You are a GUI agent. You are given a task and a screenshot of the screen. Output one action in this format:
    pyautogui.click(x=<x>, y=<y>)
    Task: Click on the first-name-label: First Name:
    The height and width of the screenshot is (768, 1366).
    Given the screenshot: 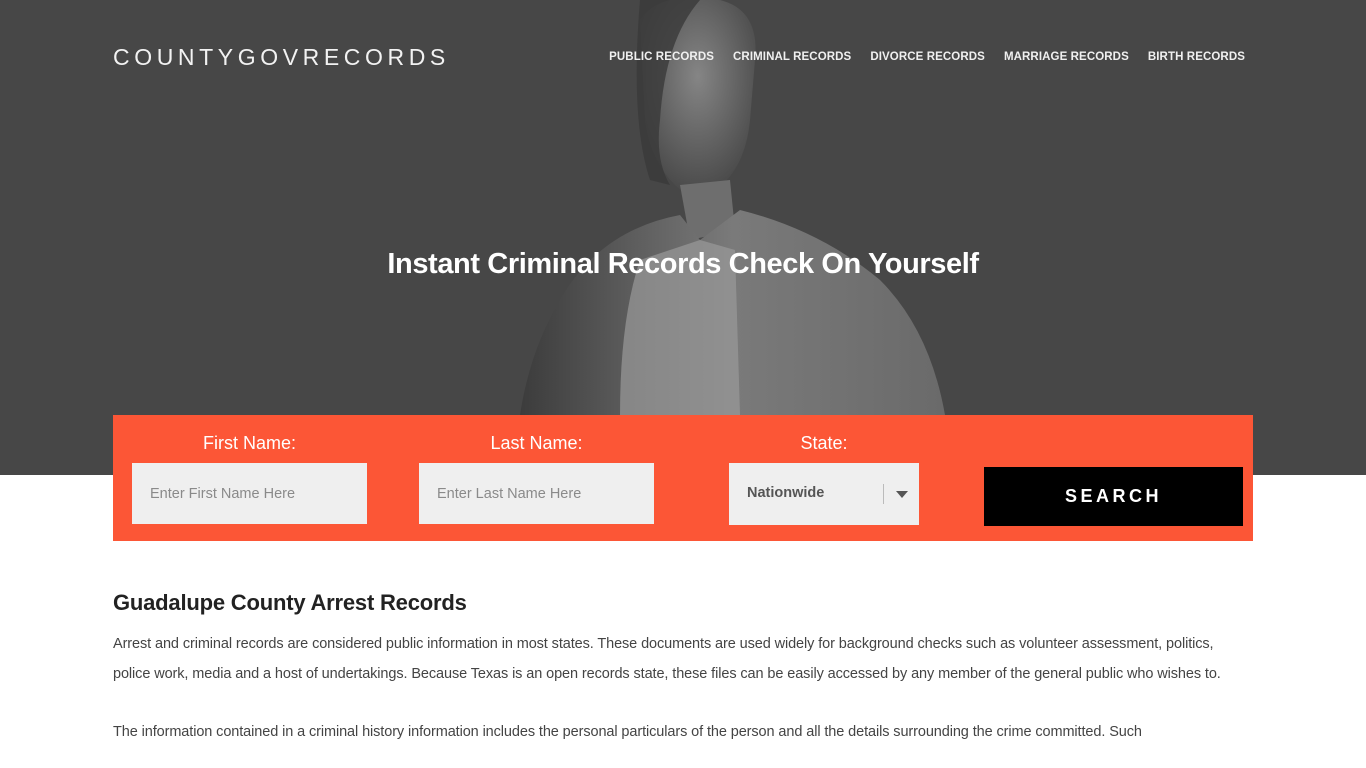 What is the action you would take?
    pyautogui.click(x=249, y=443)
    